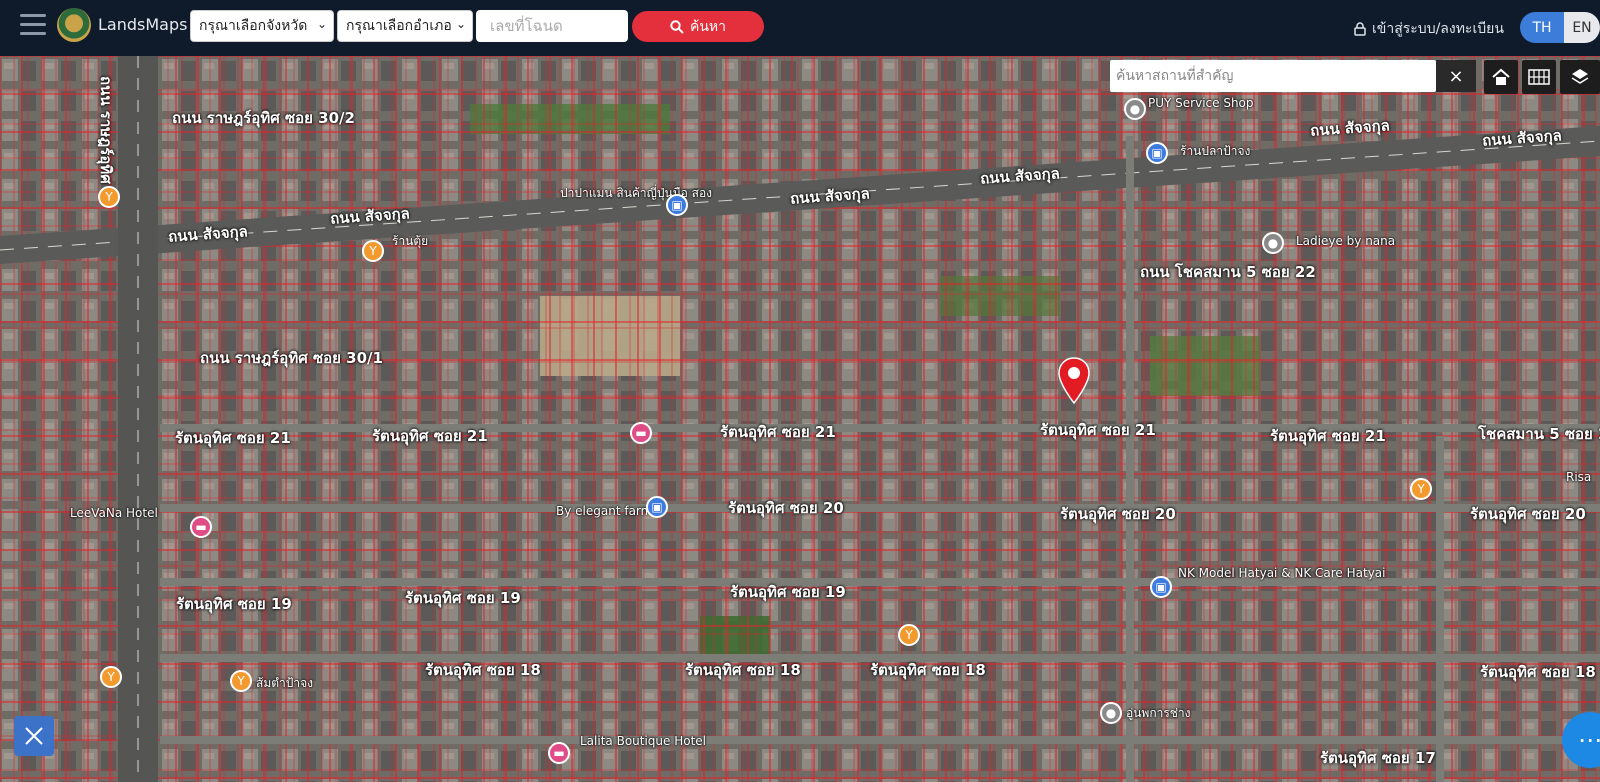 The width and height of the screenshot is (1600, 782). What do you see at coordinates (1215, 151) in the screenshot?
I see `poi-label: ร้านปลาป้าจง` at bounding box center [1215, 151].